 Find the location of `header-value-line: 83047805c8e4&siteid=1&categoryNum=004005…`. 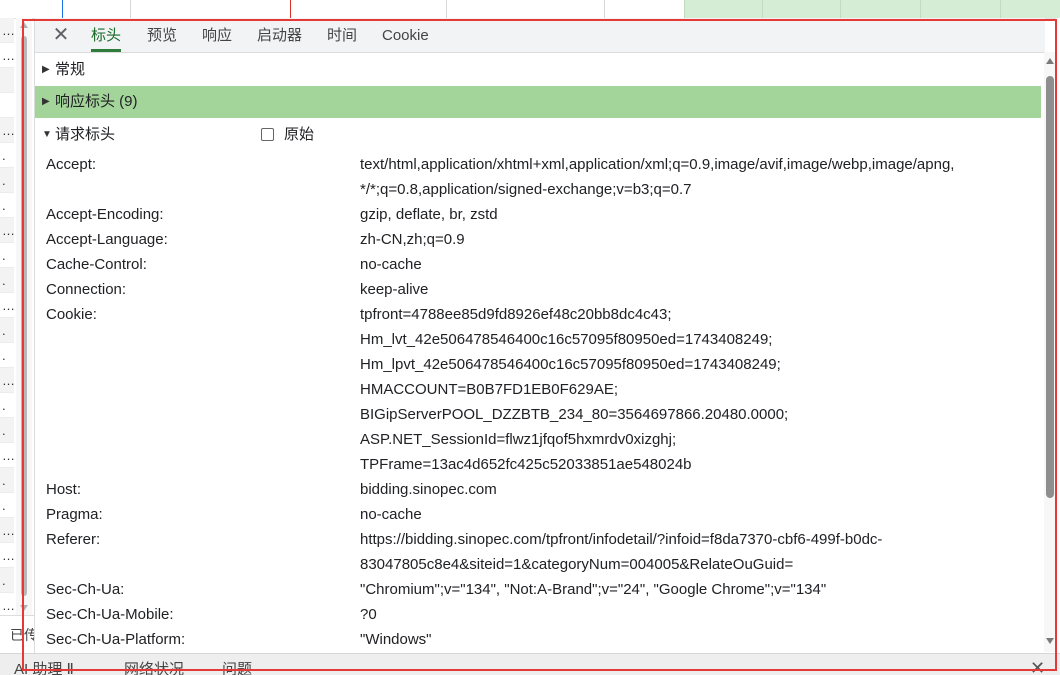

header-value-line: 83047805c8e4&siteid=1&categoryNum=004005… is located at coordinates (577, 564).